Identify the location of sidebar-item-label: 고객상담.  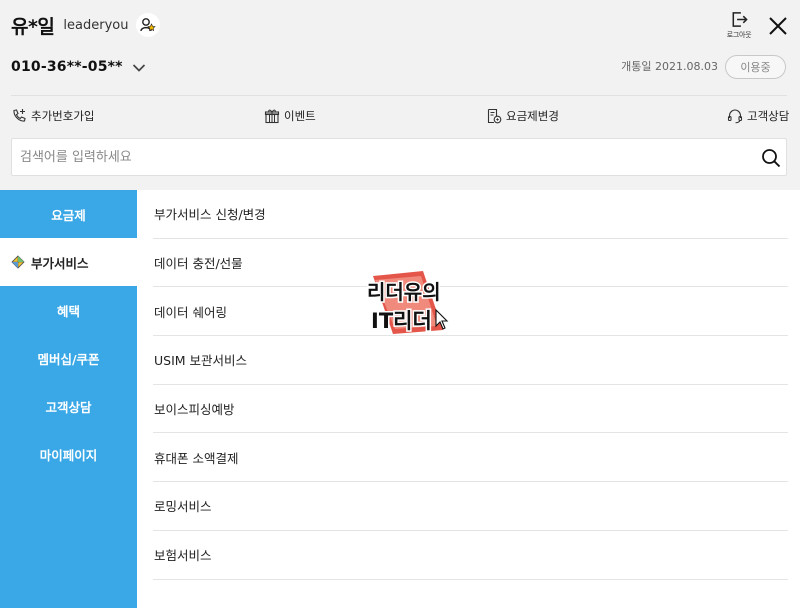
(68, 407).